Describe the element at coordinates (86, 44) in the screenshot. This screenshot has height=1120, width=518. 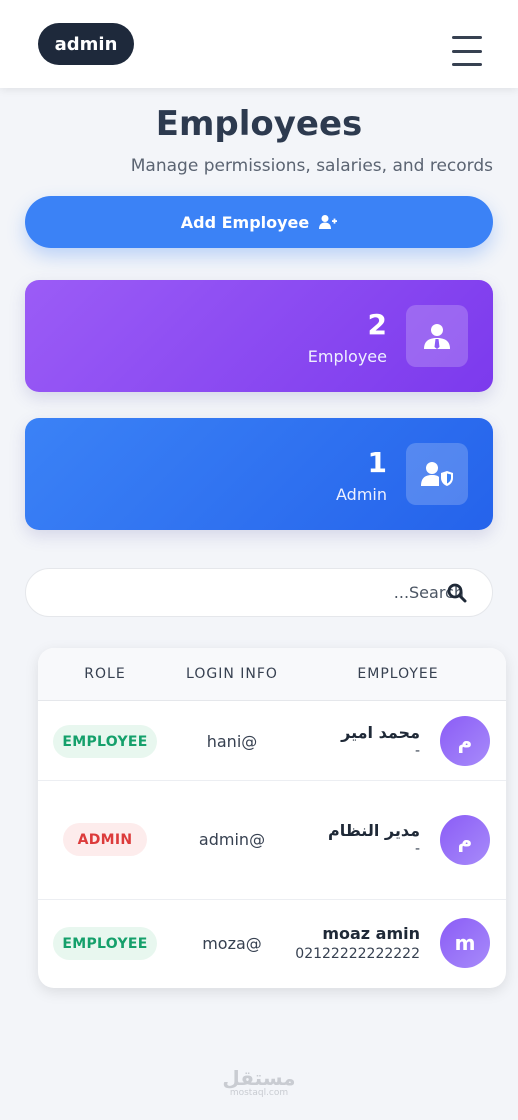
I see `user-badge: admin` at that location.